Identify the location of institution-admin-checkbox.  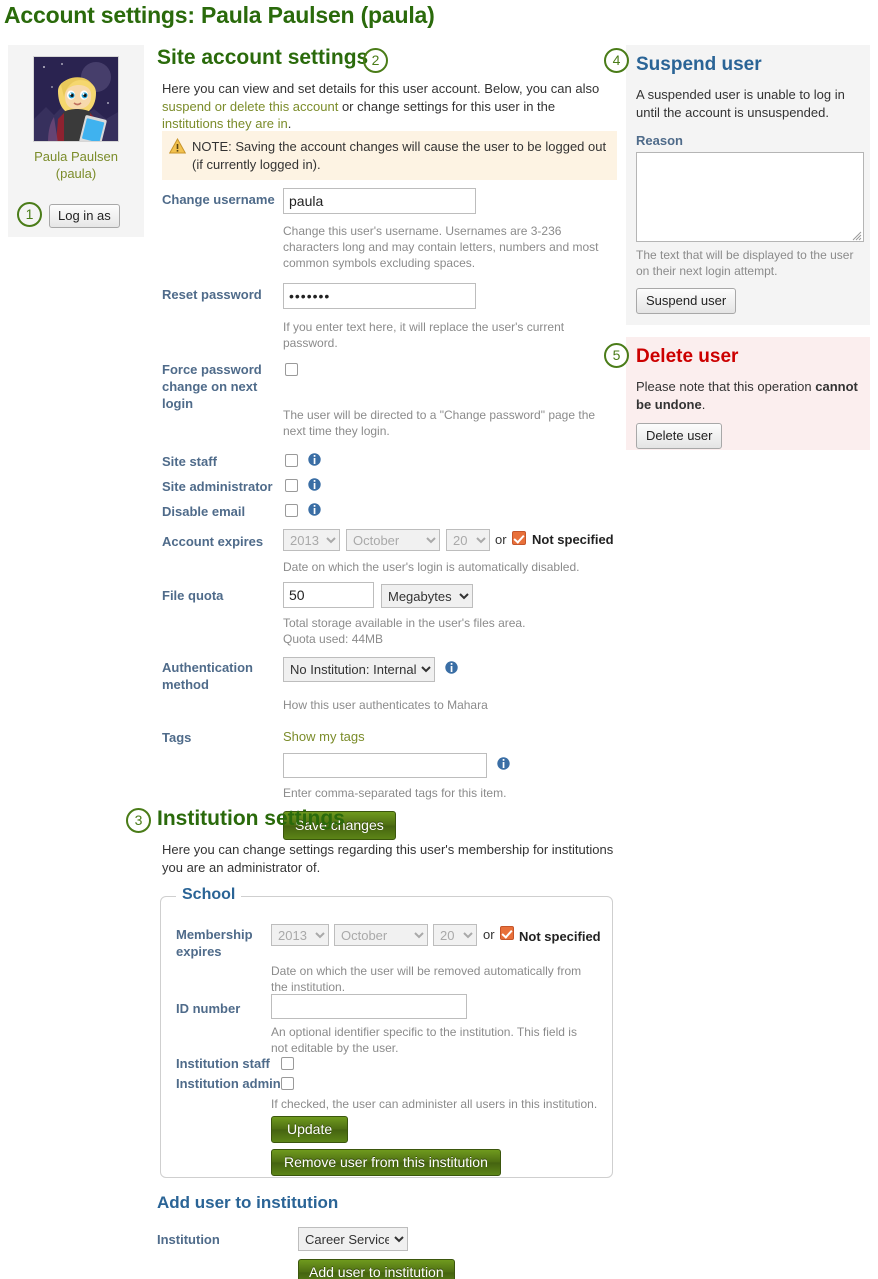
(287, 1083).